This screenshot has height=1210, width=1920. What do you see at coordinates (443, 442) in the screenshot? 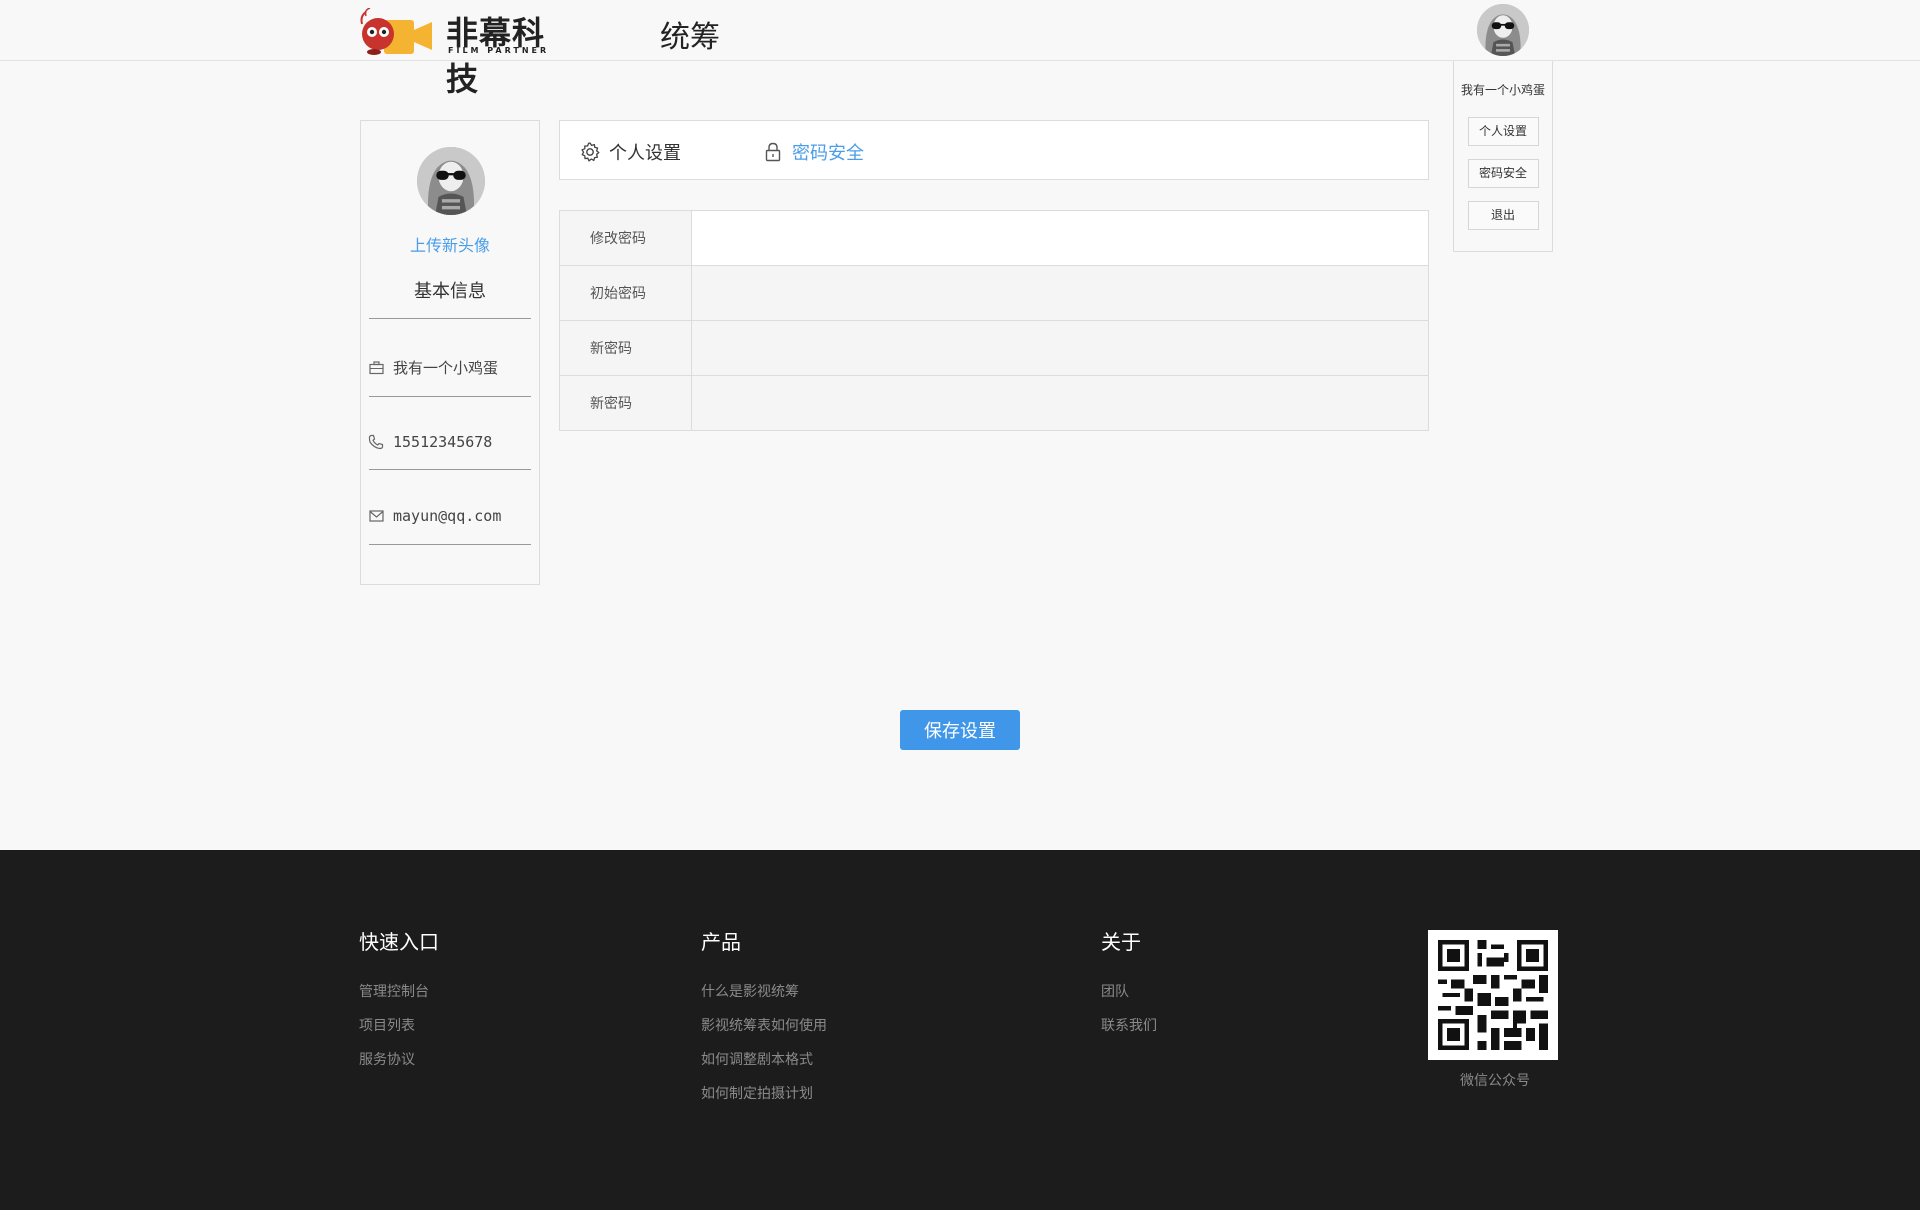
I see `profile-phone: 15512345678` at bounding box center [443, 442].